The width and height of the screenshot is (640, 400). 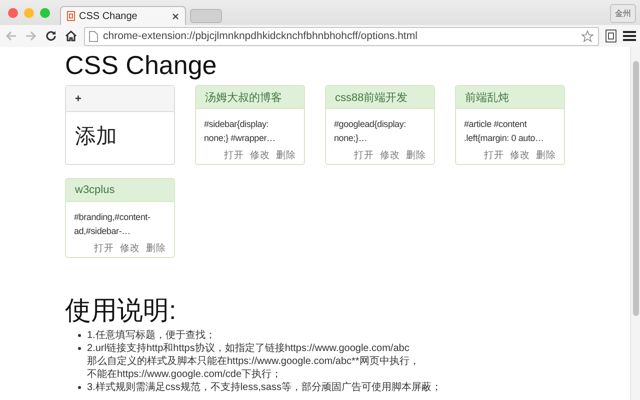 I want to click on reload-icon, so click(x=51, y=36).